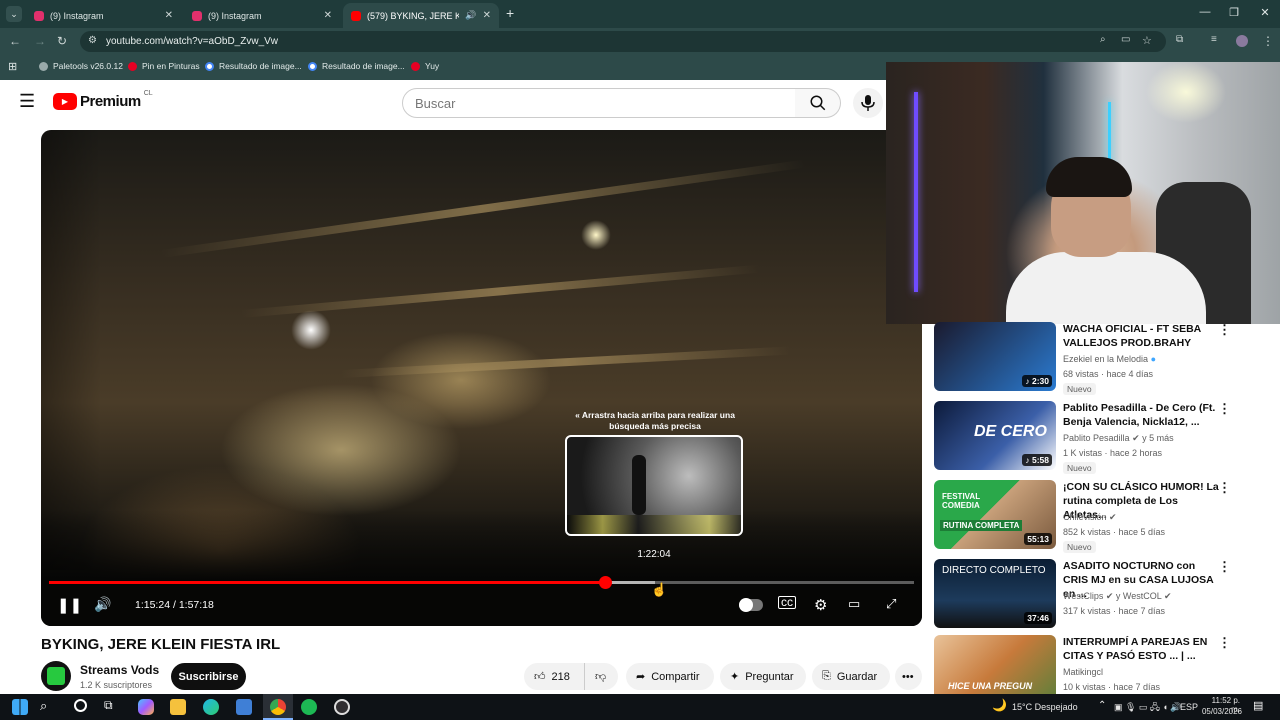 This screenshot has height=720, width=1280. What do you see at coordinates (670, 676) in the screenshot?
I see `share-button: ➦ Compartir` at bounding box center [670, 676].